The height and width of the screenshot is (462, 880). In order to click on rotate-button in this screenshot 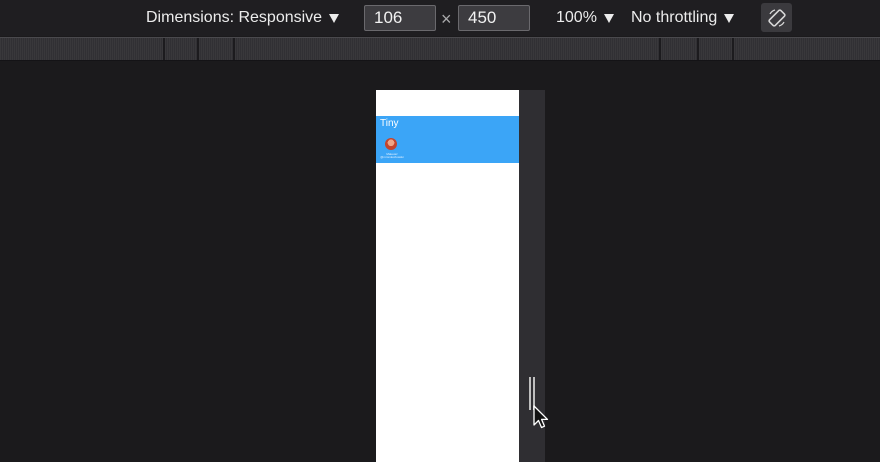, I will do `click(776, 17)`.